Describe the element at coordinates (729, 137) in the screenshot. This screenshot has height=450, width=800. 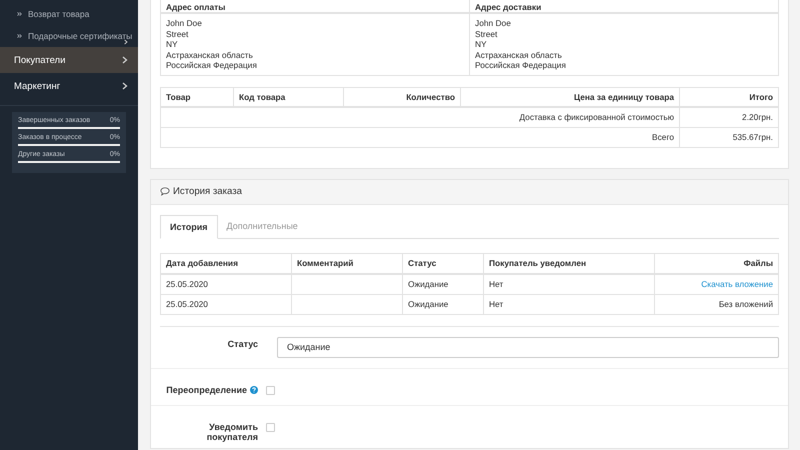
I see `table-cell: 535.67грн.` at that location.